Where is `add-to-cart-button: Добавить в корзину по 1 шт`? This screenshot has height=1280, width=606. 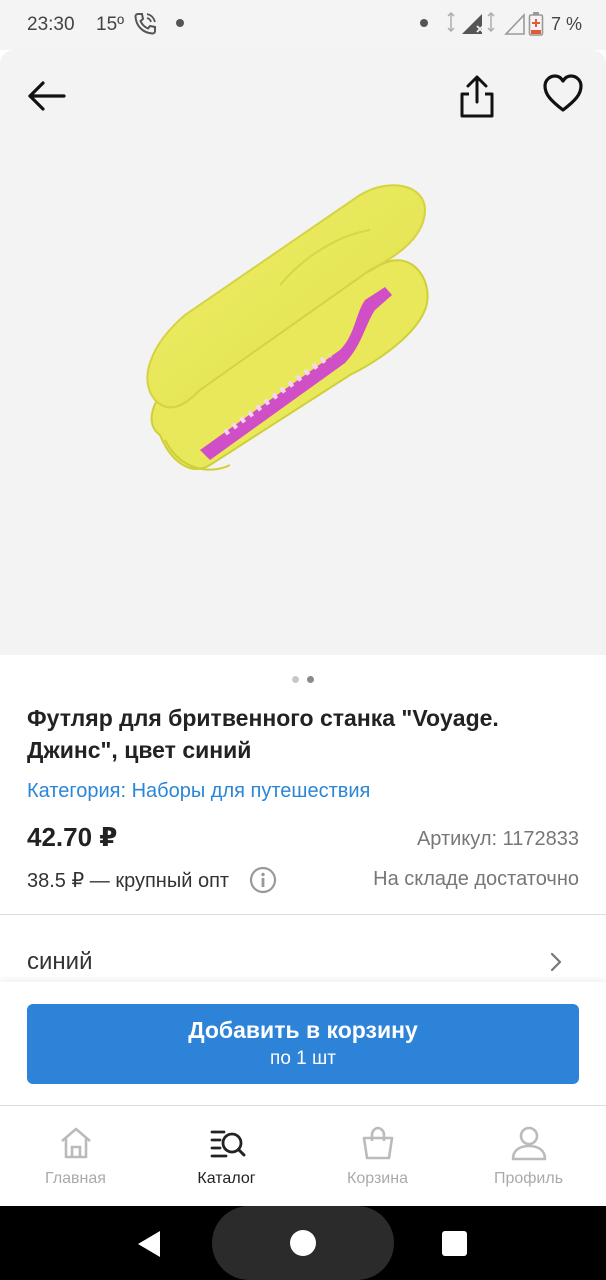
add-to-cart-button: Добавить в корзину по 1 шт is located at coordinates (303, 1044).